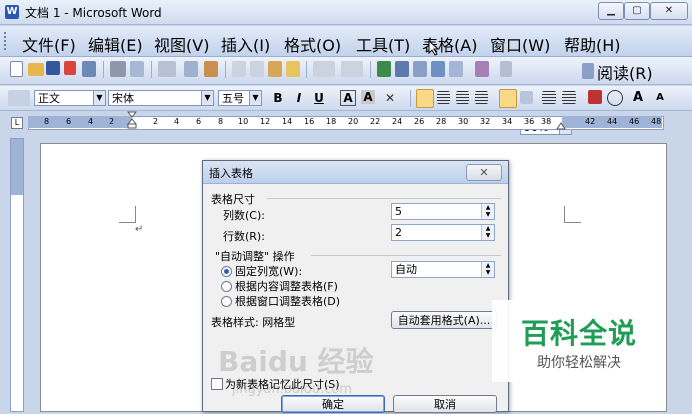 This screenshot has height=414, width=692. Describe the element at coordinates (526, 97) in the screenshot. I see `rtl-icon` at that location.